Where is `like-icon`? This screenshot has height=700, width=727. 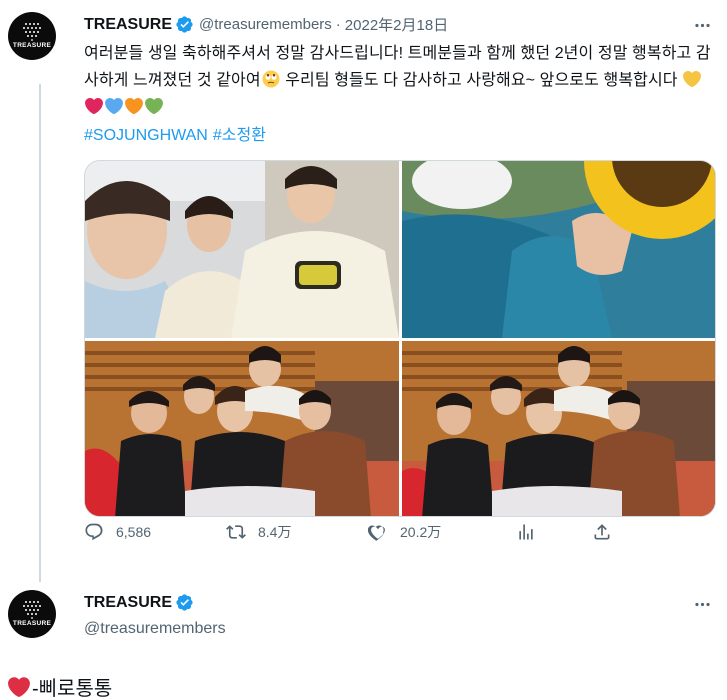 like-icon is located at coordinates (376, 533).